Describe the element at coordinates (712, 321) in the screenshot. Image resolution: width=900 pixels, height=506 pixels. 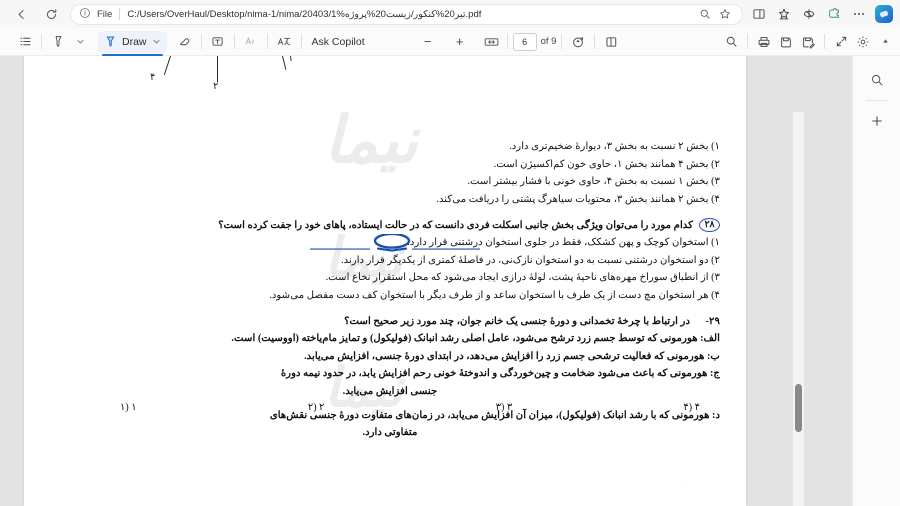
I see `question-29-number: ۲۹-` at that location.